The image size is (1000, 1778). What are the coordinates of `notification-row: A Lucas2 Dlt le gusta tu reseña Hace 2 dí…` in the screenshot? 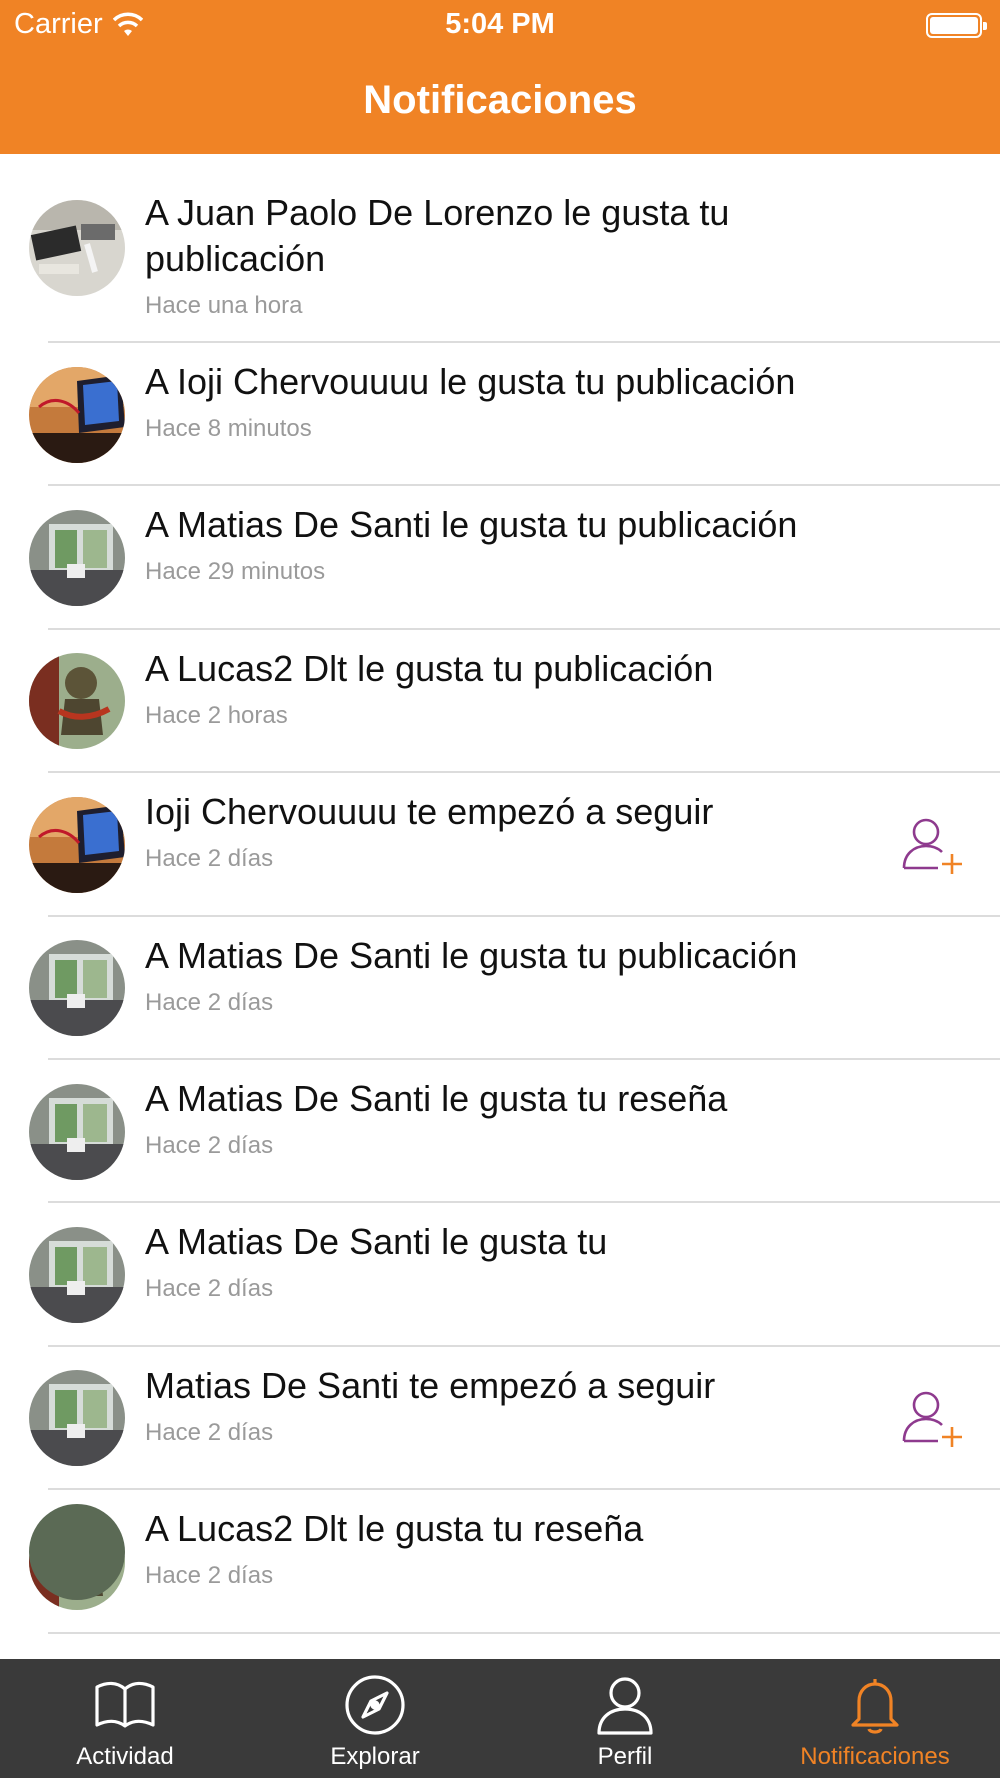 It's located at (500, 1562).